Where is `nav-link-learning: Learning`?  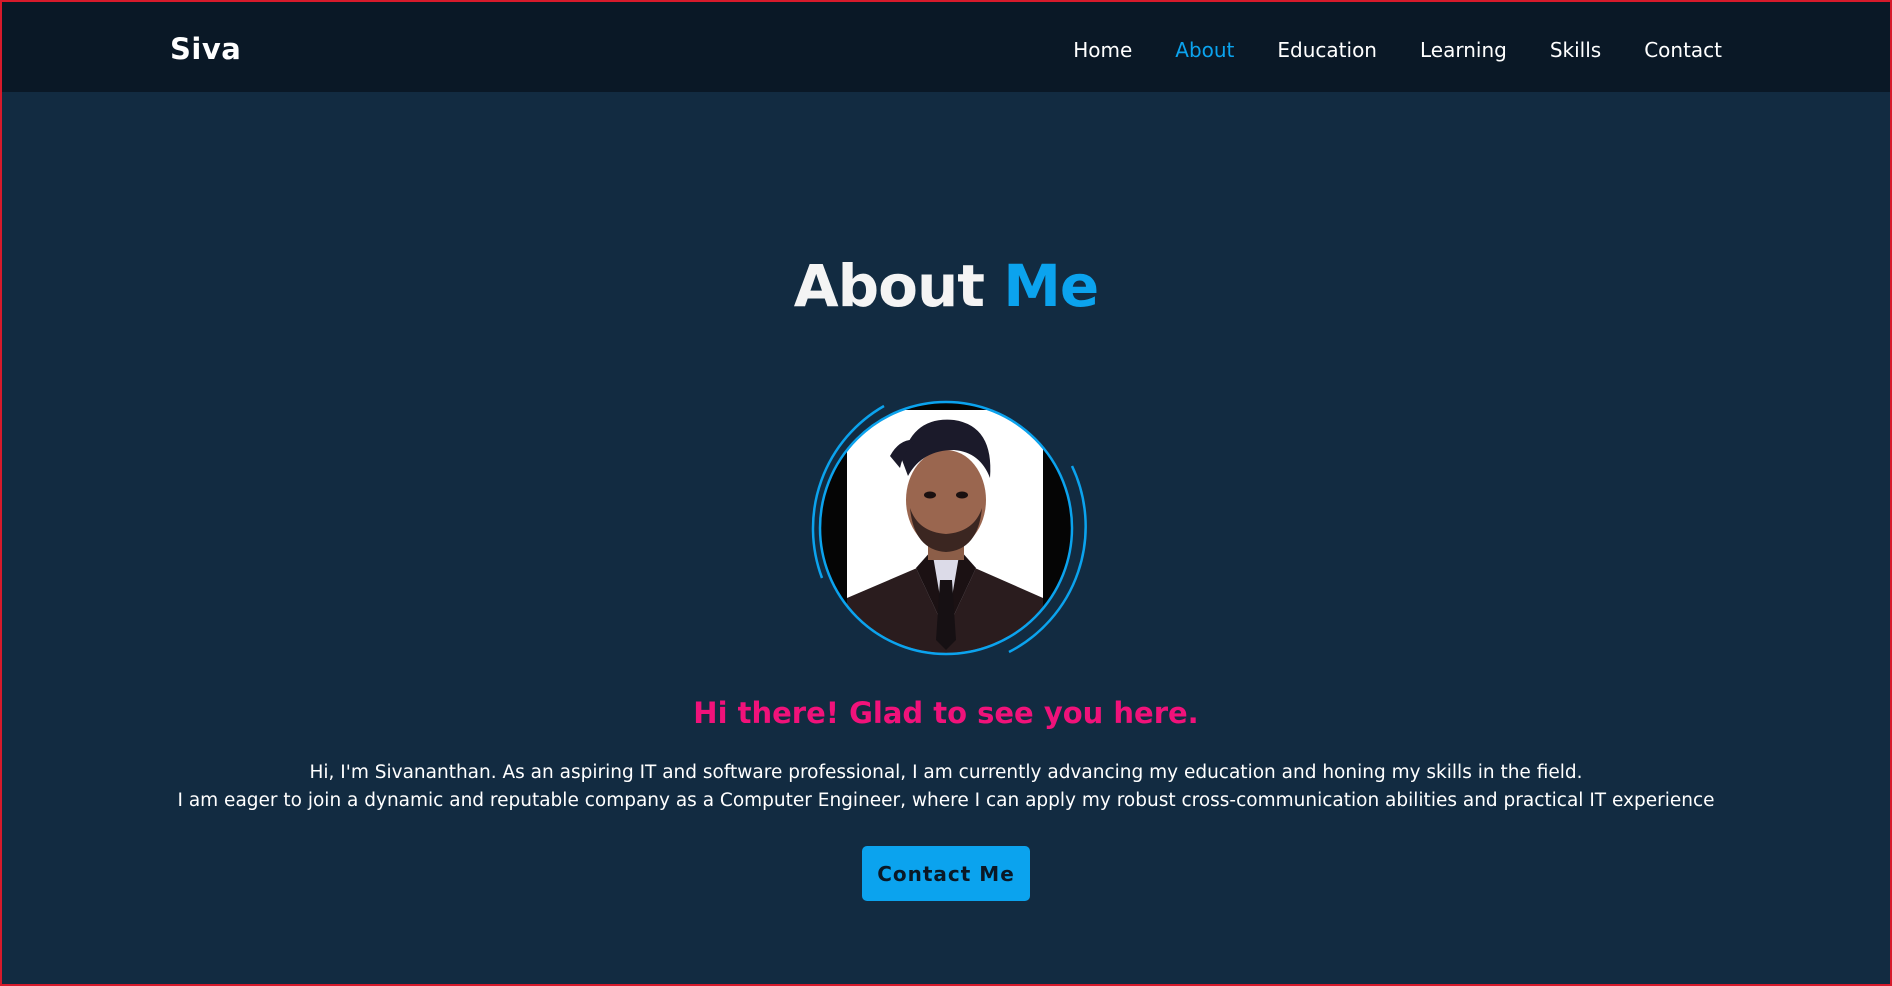 nav-link-learning: Learning is located at coordinates (1463, 50).